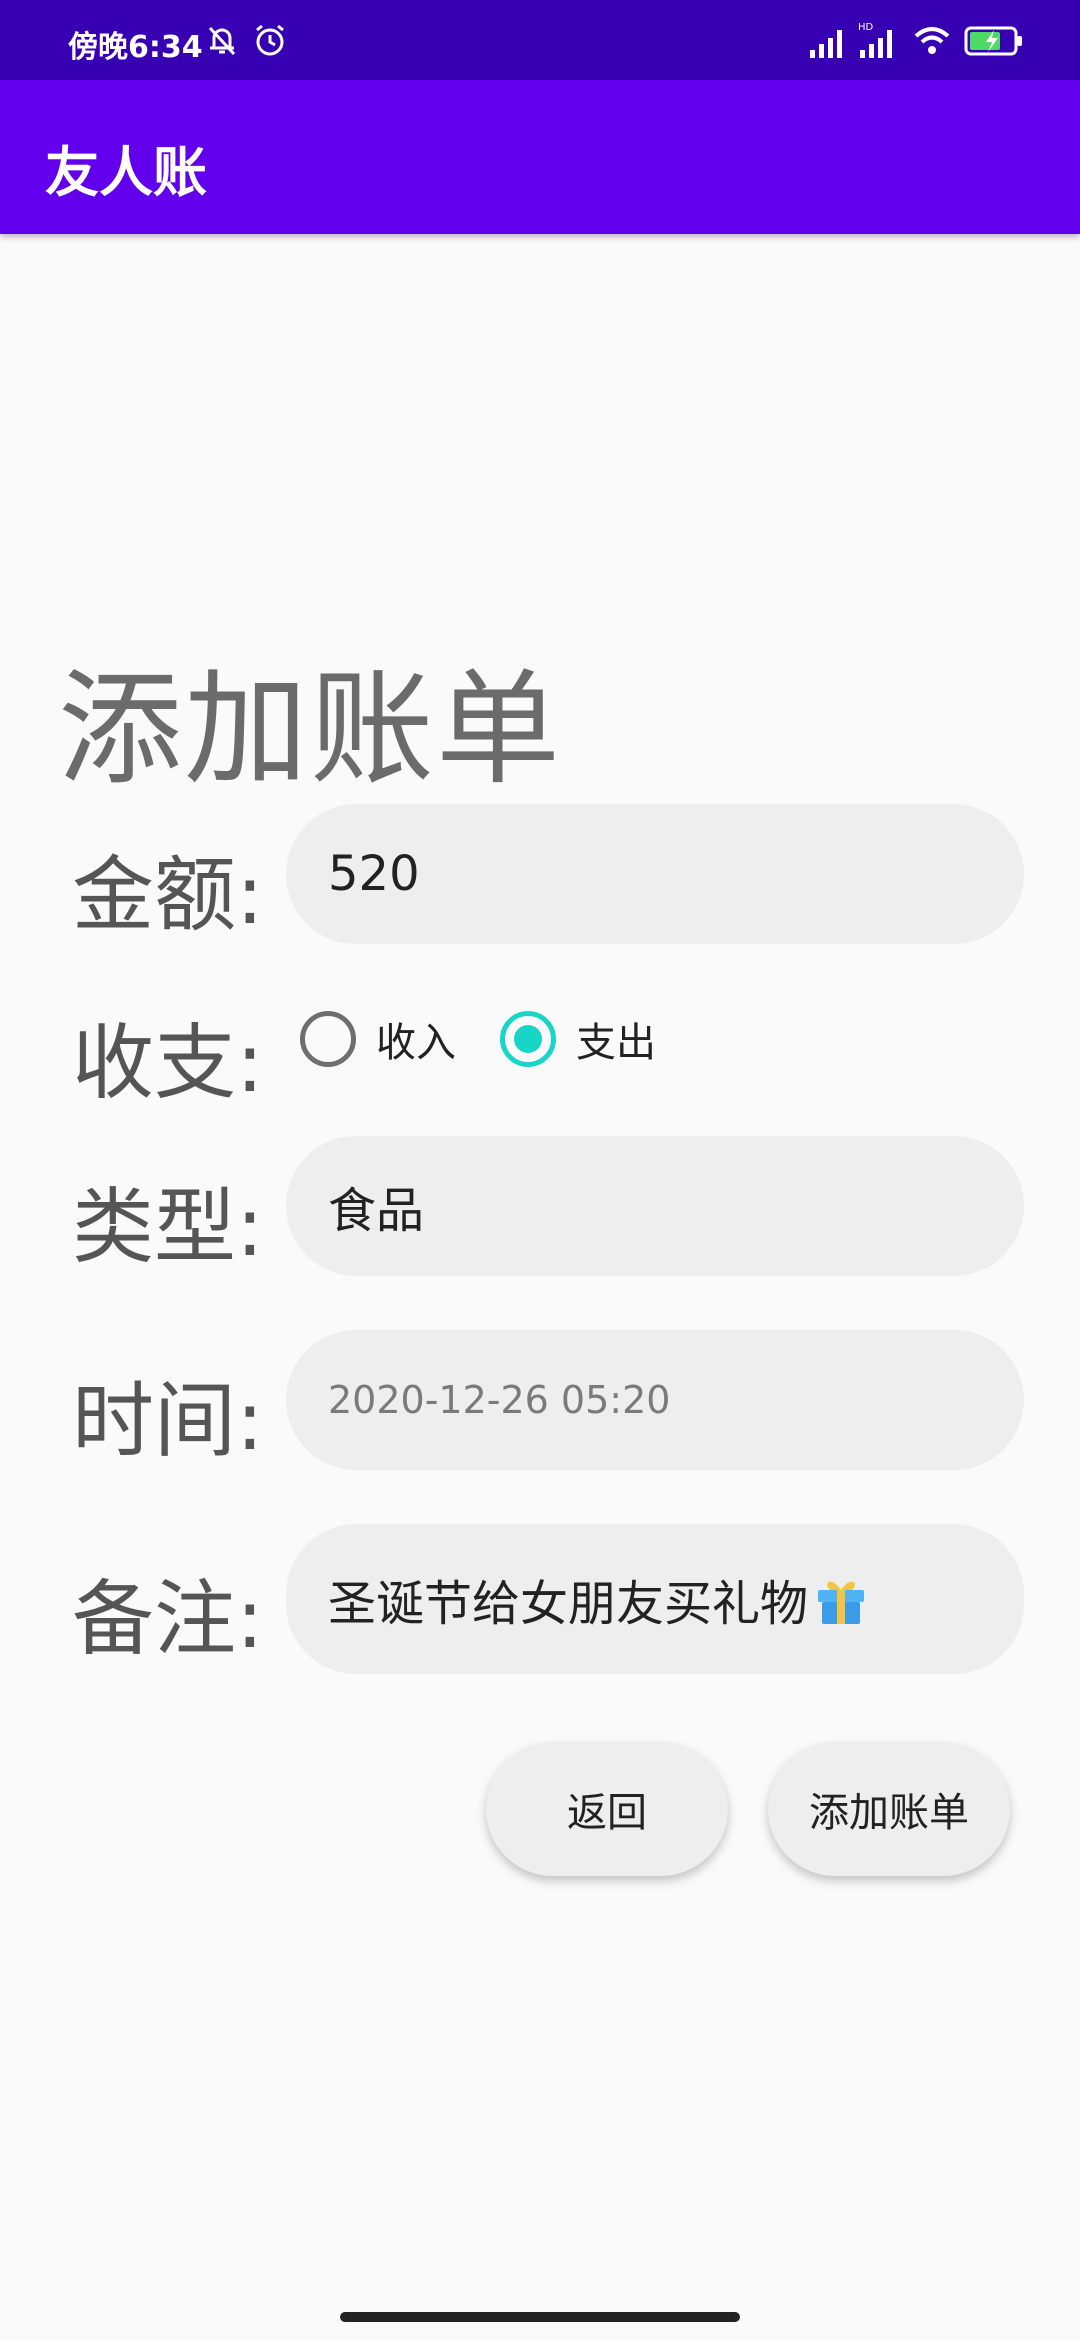 The width and height of the screenshot is (1080, 2340). I want to click on amount-value: 520, so click(374, 874).